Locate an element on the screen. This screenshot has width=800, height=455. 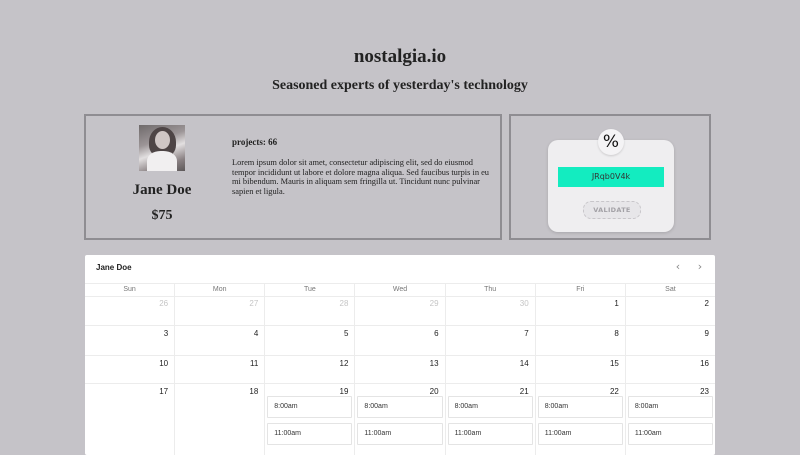
calendar-day: 23 8:00am 11:00am is located at coordinates (669, 419).